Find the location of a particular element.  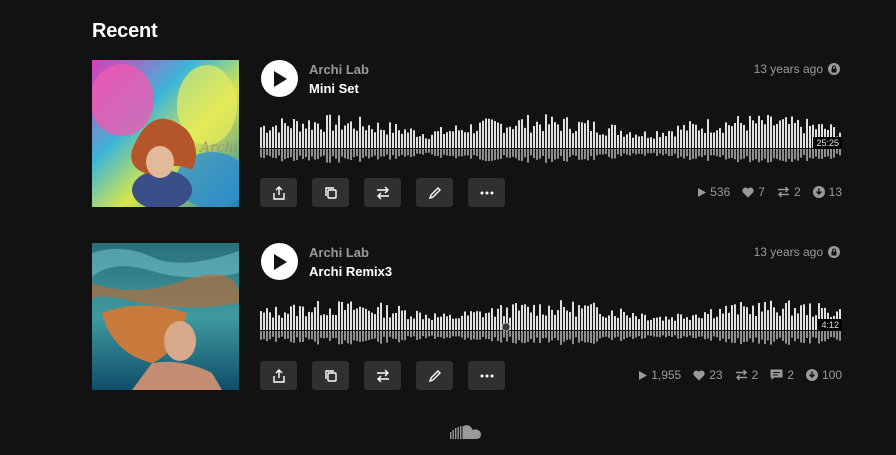

plays-count: 1,955 is located at coordinates (666, 375).